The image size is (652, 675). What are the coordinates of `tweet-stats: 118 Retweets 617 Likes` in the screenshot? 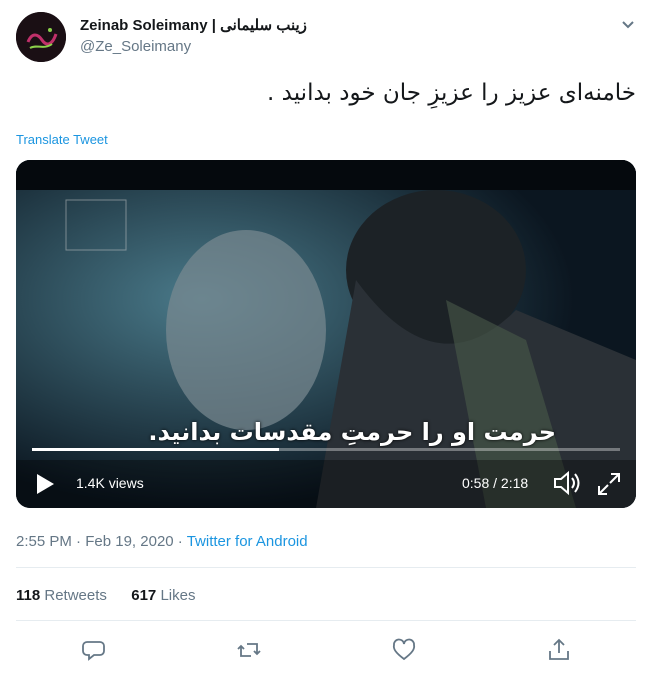 It's located at (105, 595).